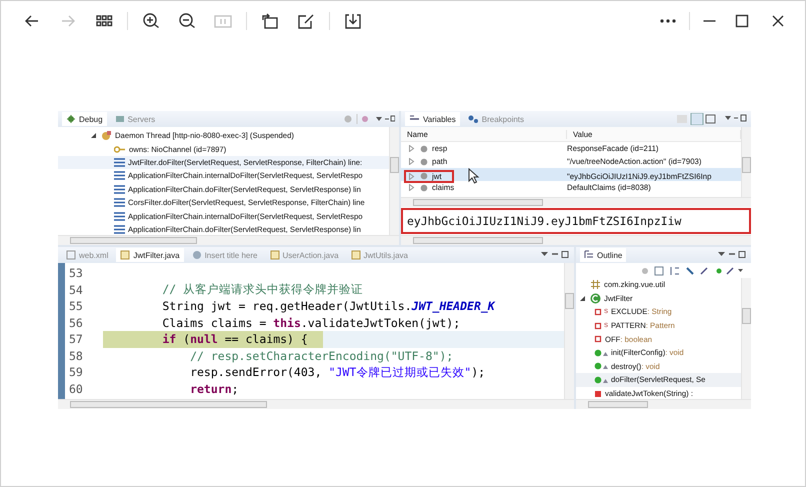 Image resolution: width=806 pixels, height=487 pixels. Describe the element at coordinates (76, 289) in the screenshot. I see `line-number: 54` at that location.